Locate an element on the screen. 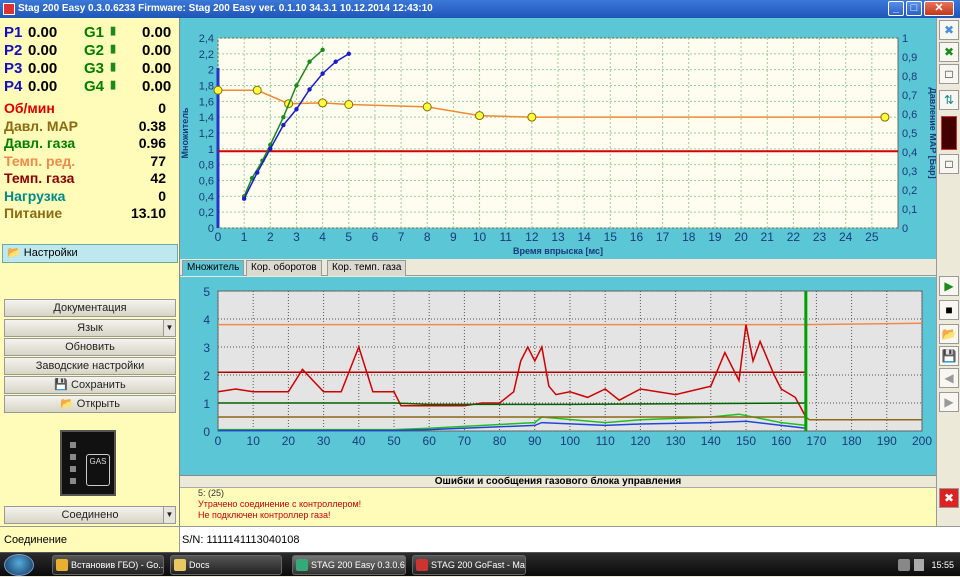 This screenshot has width=960, height=577. y2-tick-label: 0,8 is located at coordinates (909, 77).